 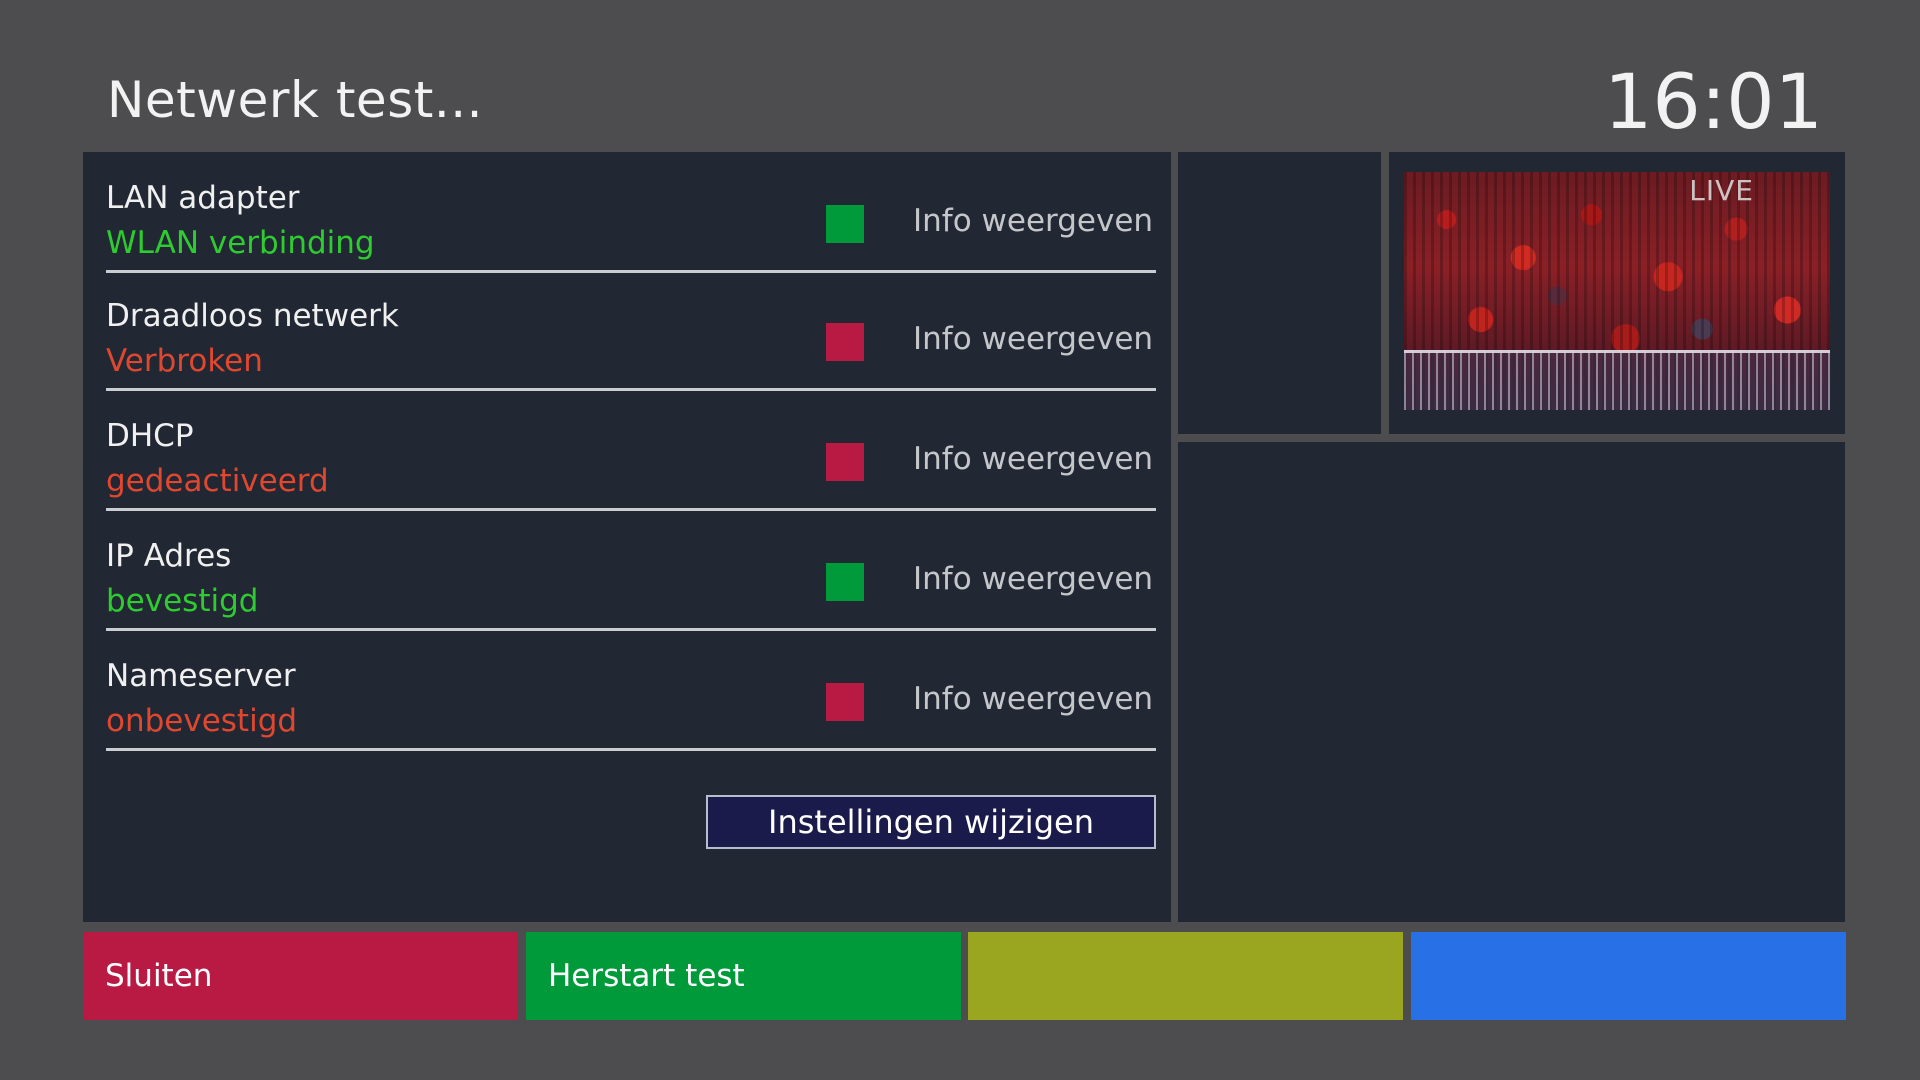 I want to click on change-settings-button: Instellingen wijzigen, so click(x=931, y=822).